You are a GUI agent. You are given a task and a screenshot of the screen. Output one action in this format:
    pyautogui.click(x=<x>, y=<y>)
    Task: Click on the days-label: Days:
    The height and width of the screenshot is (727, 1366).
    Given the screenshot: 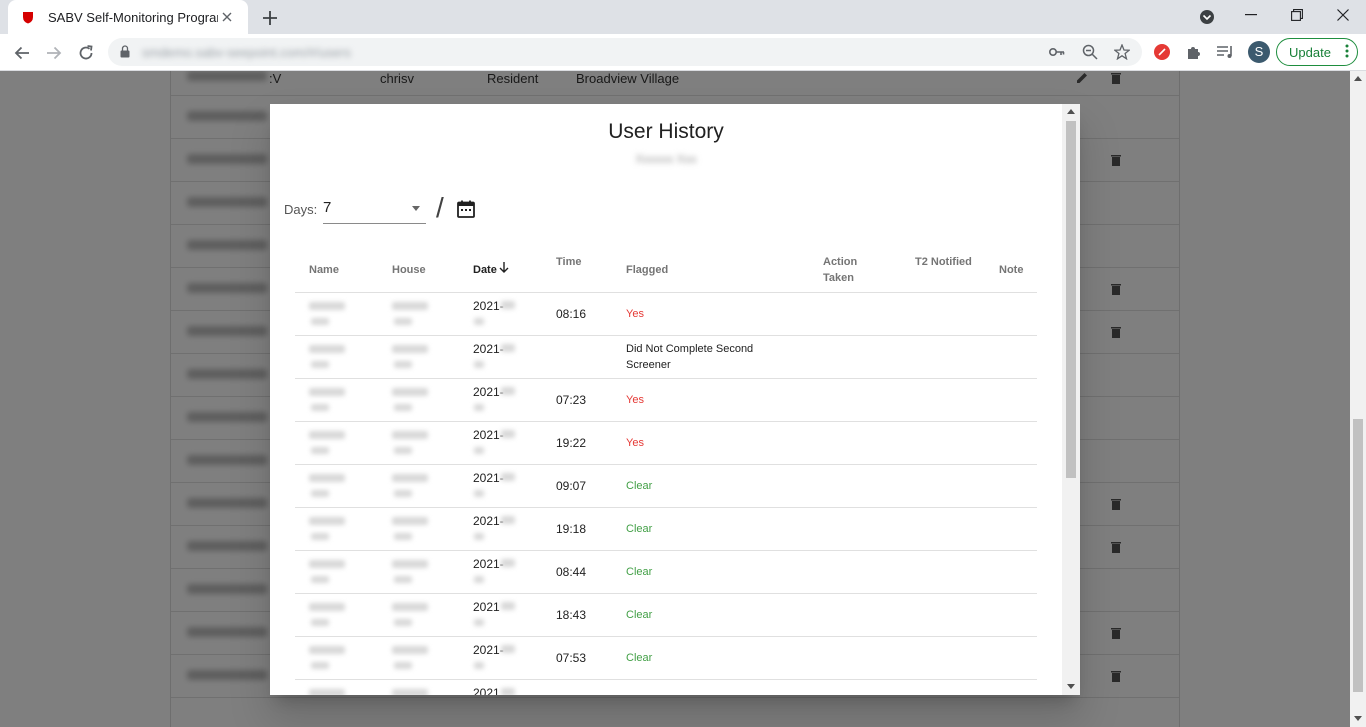 What is the action you would take?
    pyautogui.click(x=301, y=209)
    